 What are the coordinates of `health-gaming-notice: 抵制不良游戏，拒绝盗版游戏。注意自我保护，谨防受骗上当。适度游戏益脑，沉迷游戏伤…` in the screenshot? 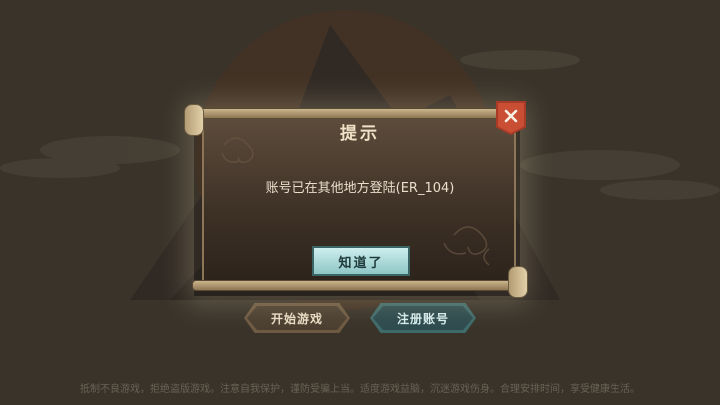 It's located at (360, 389).